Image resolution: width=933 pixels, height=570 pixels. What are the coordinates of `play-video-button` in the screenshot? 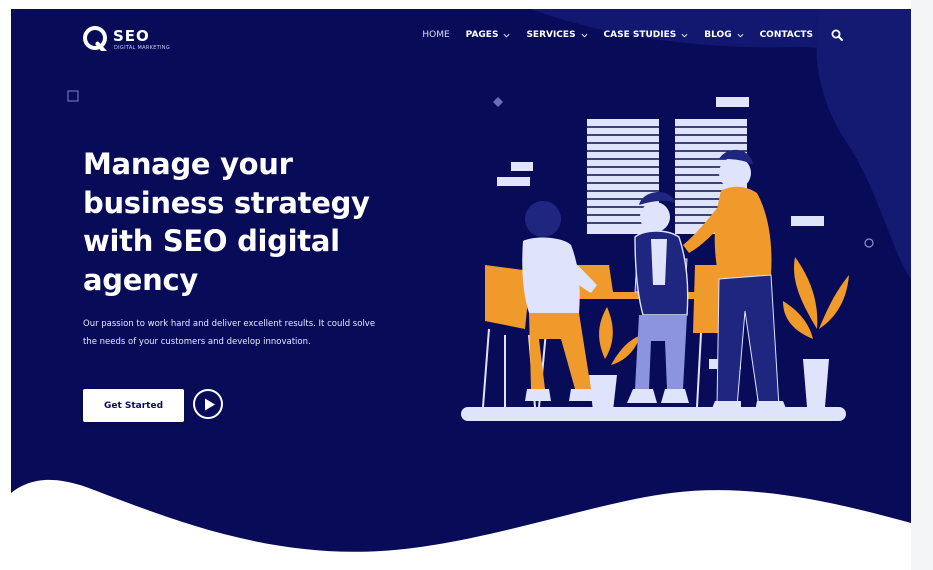 It's located at (208, 404).